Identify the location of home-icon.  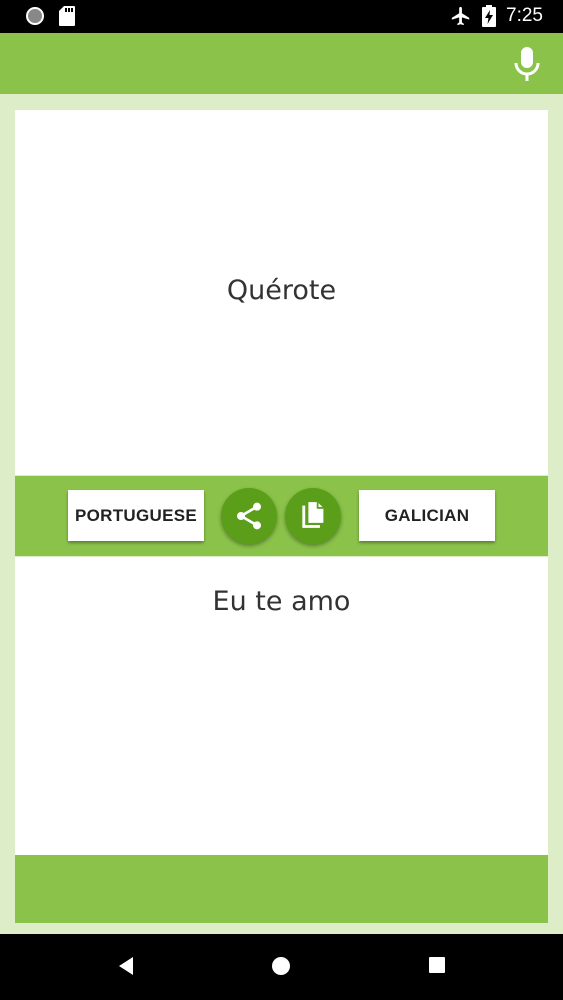
(281, 966).